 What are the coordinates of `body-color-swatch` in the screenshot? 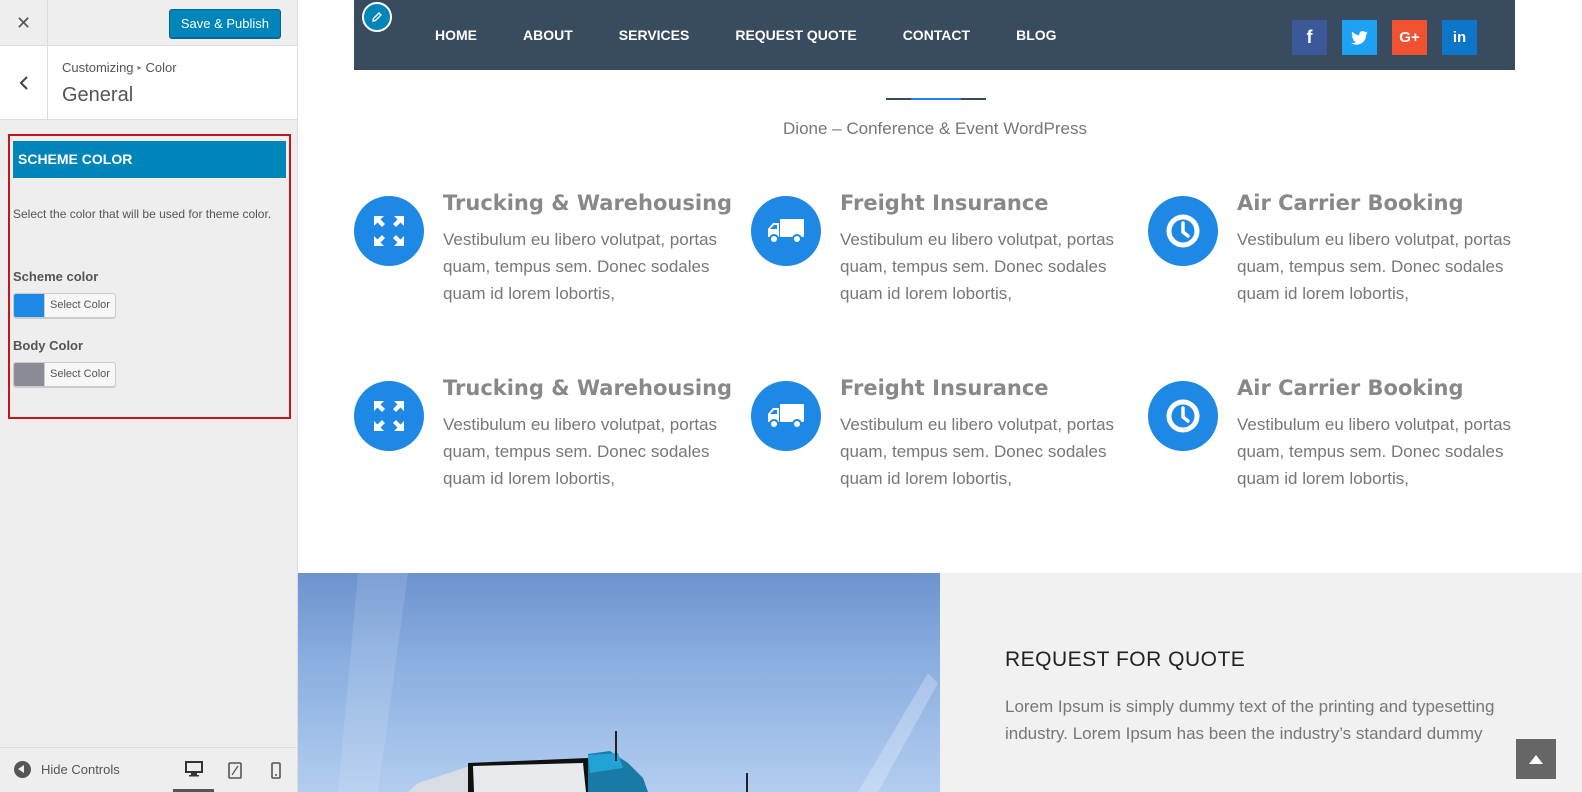 It's located at (29, 374).